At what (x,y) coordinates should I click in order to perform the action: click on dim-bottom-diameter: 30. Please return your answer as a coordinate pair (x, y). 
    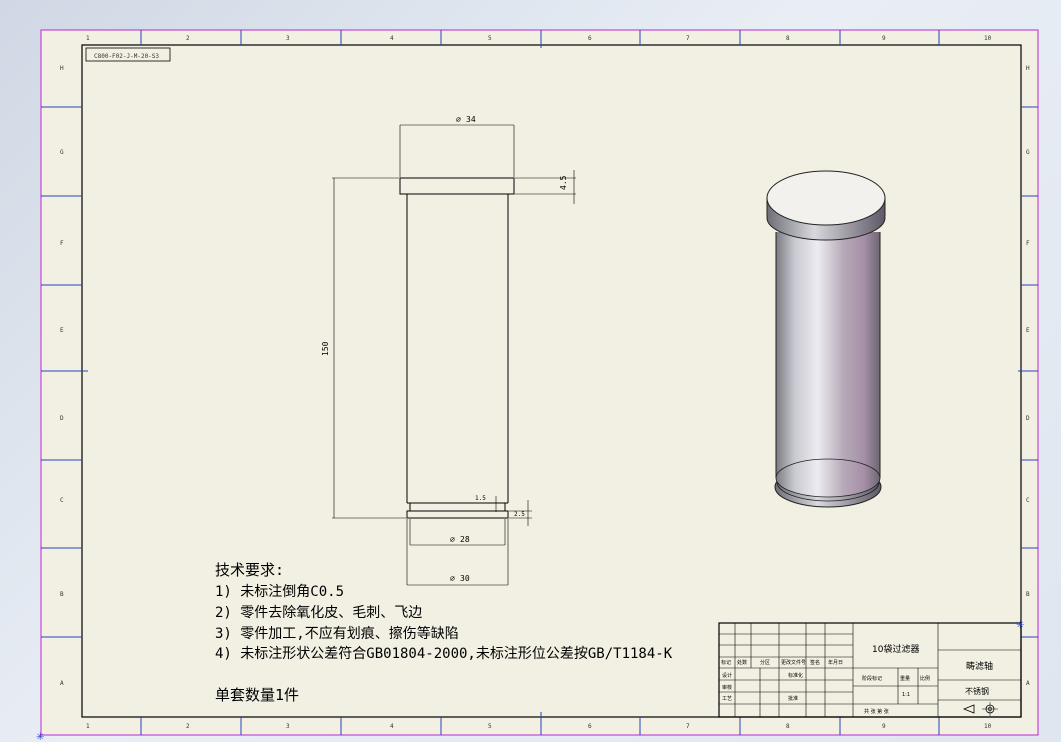
    Looking at the image, I should click on (465, 578).